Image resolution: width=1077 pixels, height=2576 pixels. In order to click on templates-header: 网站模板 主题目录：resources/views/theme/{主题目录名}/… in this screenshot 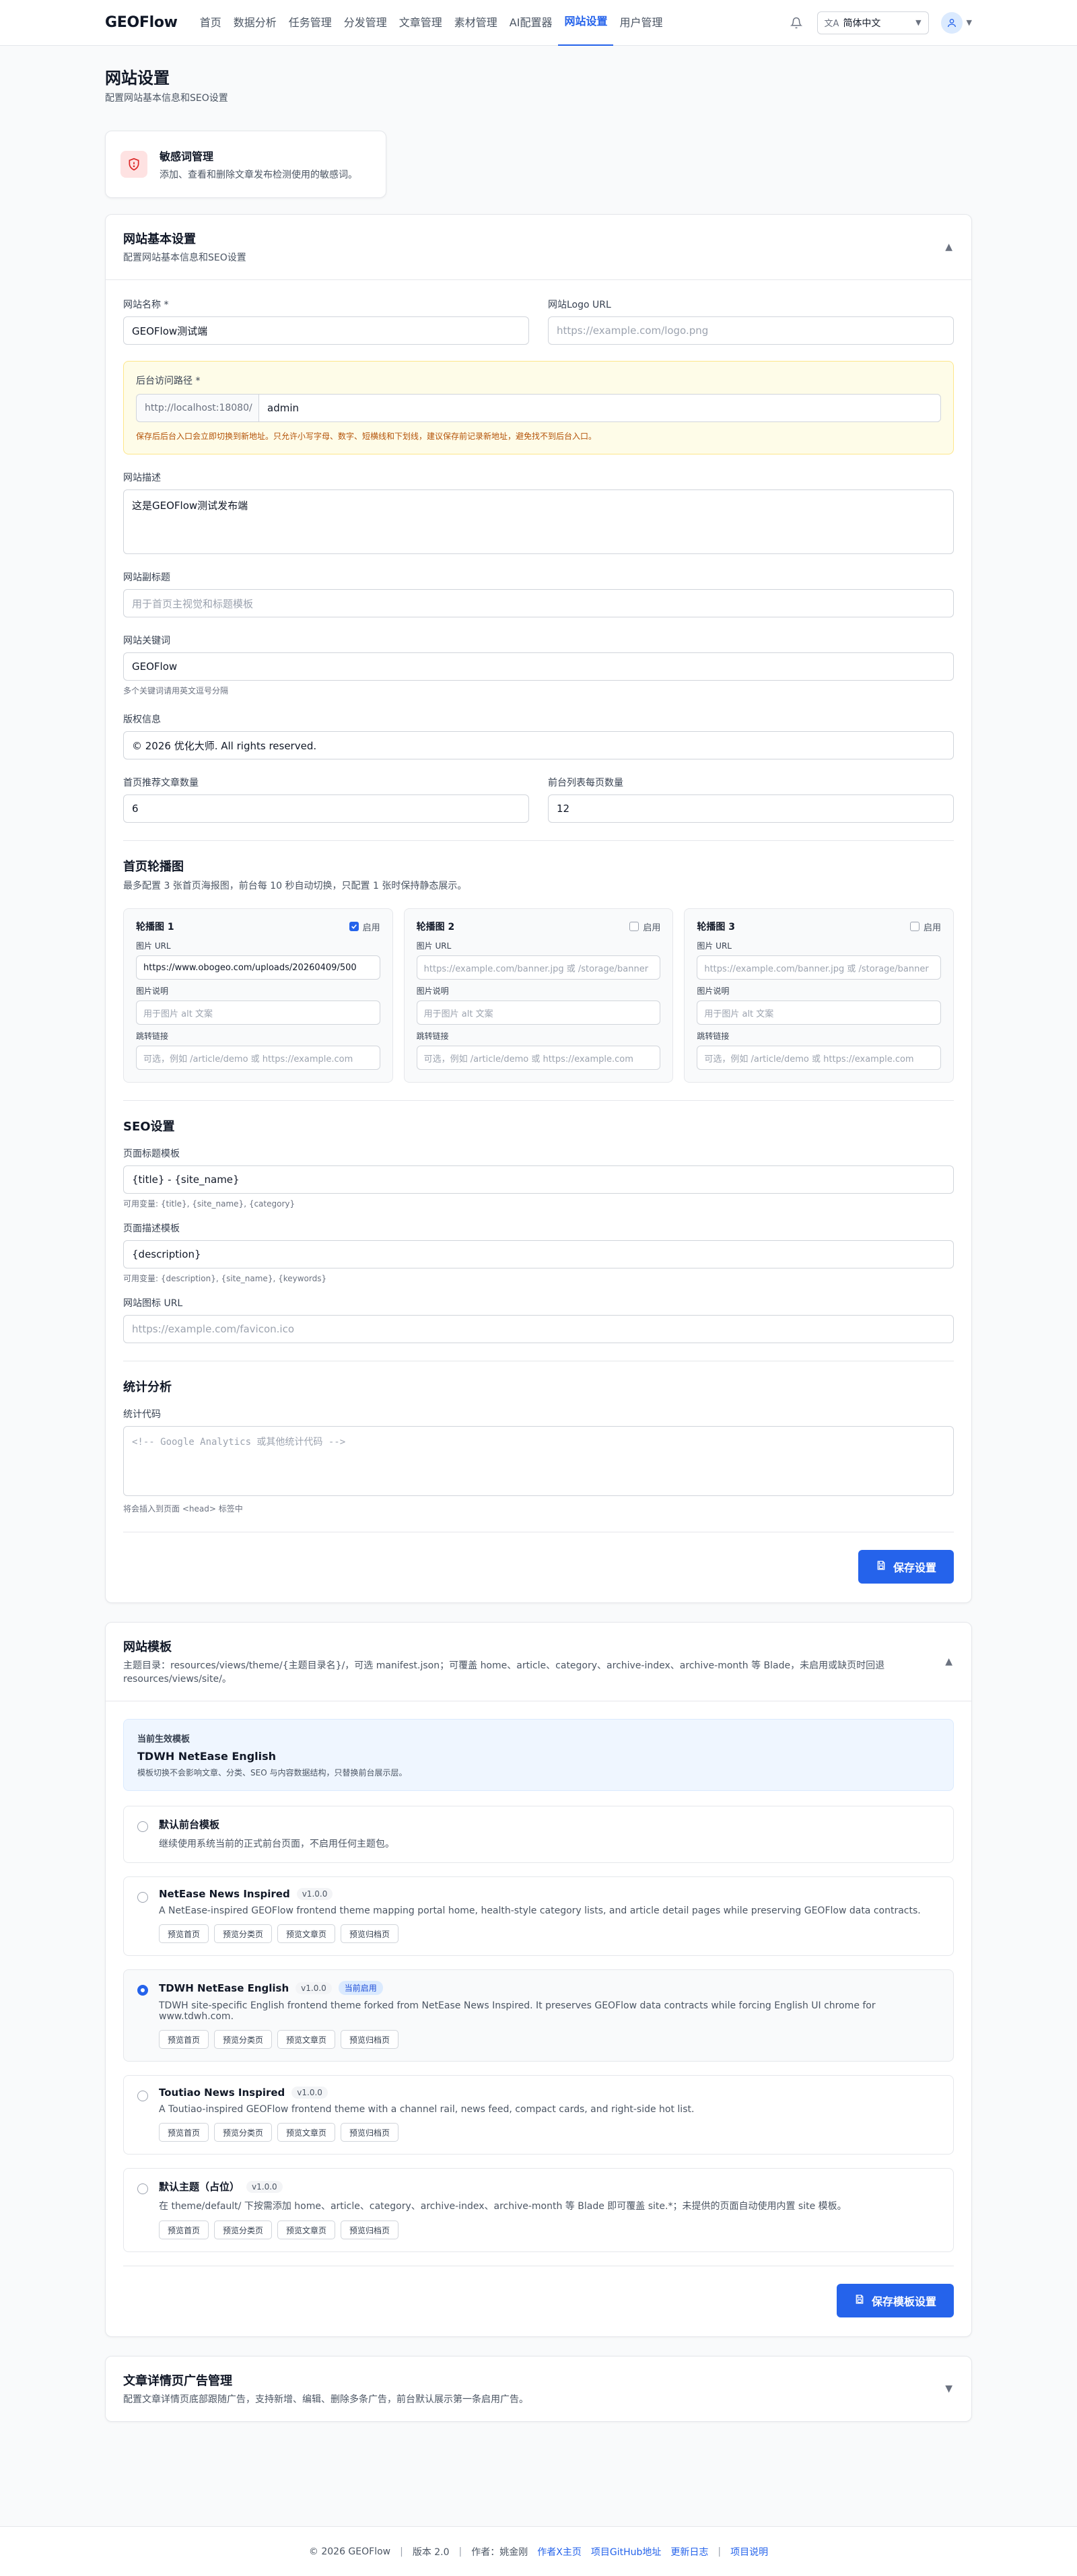, I will do `click(538, 1662)`.